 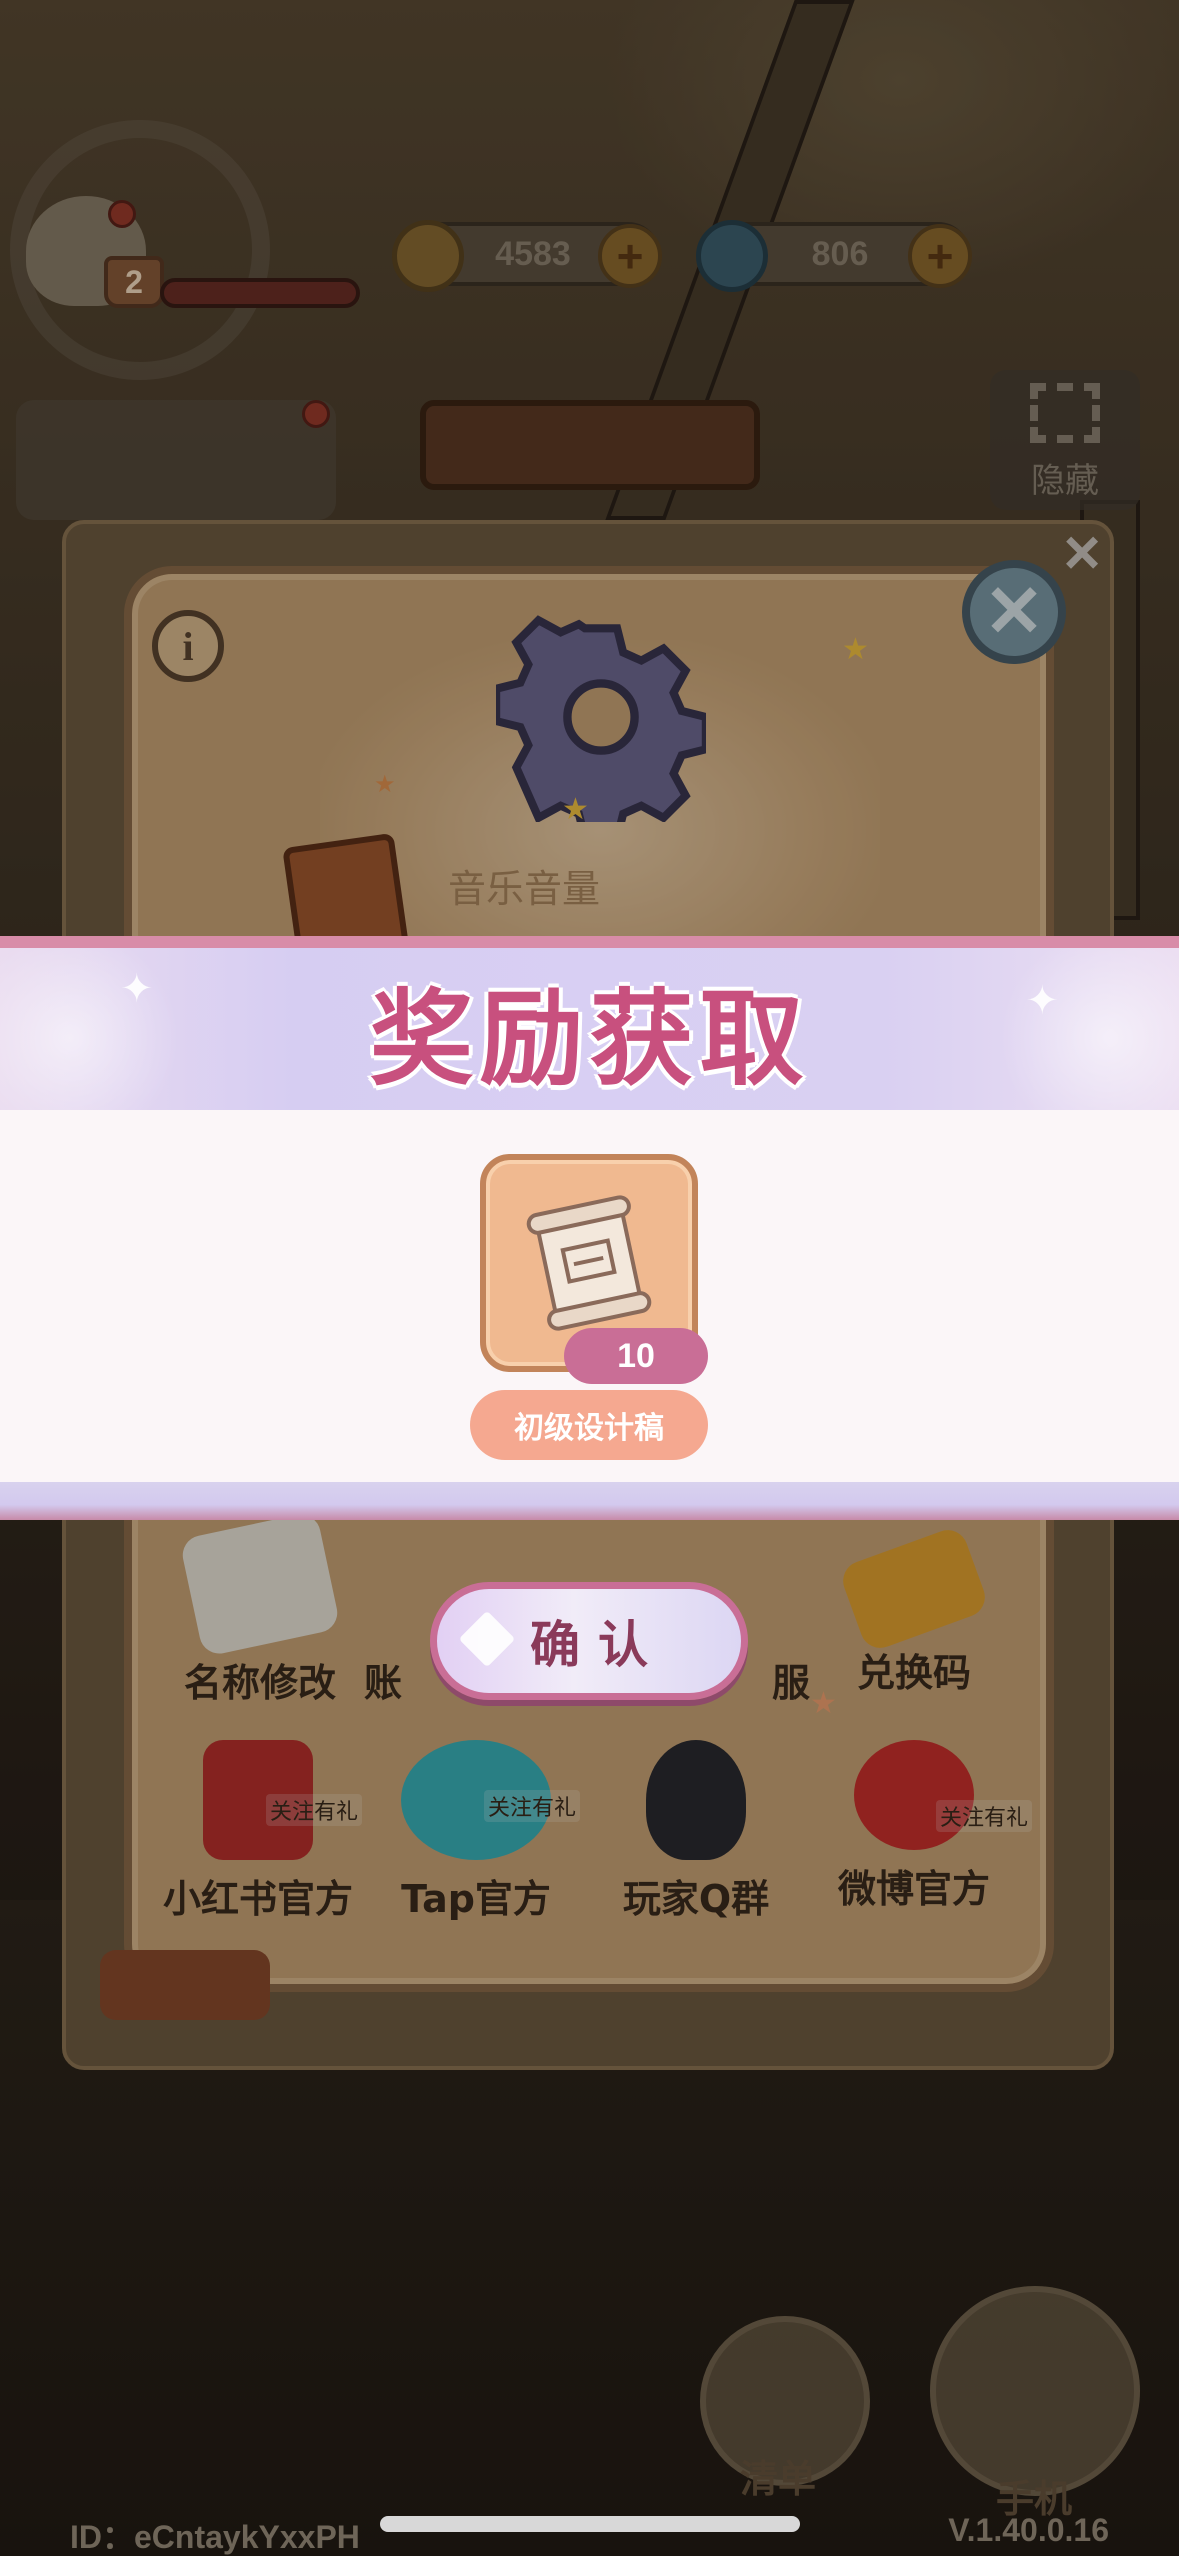 What do you see at coordinates (1028, 2530) in the screenshot?
I see `version-label: V.1.40.0.16` at bounding box center [1028, 2530].